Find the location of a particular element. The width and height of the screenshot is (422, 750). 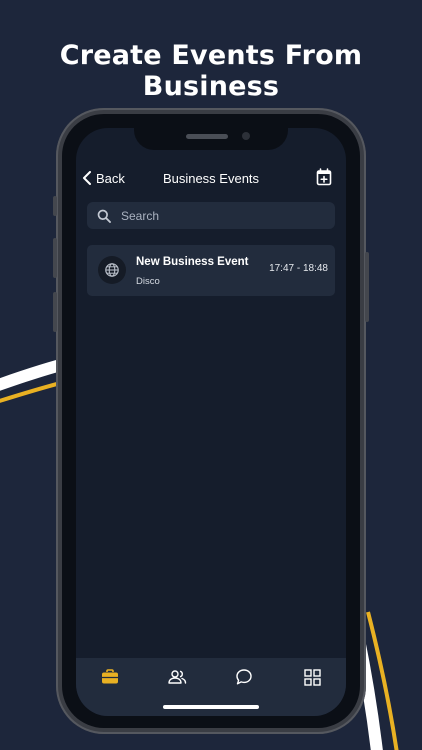

event-name: New Business Event is located at coordinates (192, 262).